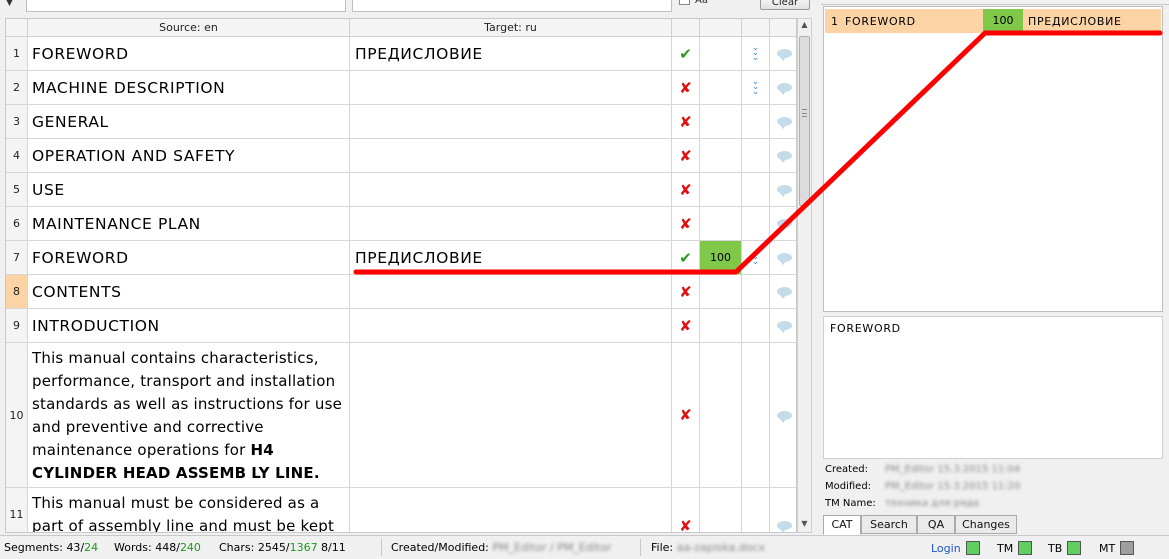 Image resolution: width=1169 pixels, height=559 pixels. I want to click on segment-row: 3 GENERAL ✘, so click(401, 122).